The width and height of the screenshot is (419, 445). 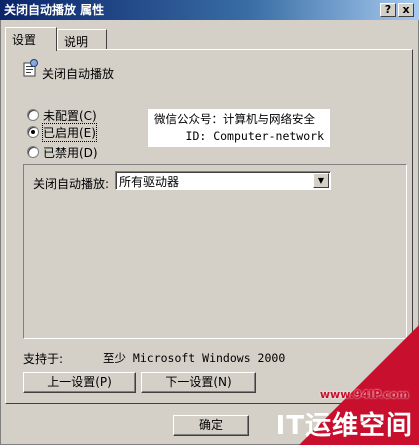 I want to click on wechat-watermark: 微信公众号：计算机与网络安全 ID: Computer-network, so click(x=239, y=128).